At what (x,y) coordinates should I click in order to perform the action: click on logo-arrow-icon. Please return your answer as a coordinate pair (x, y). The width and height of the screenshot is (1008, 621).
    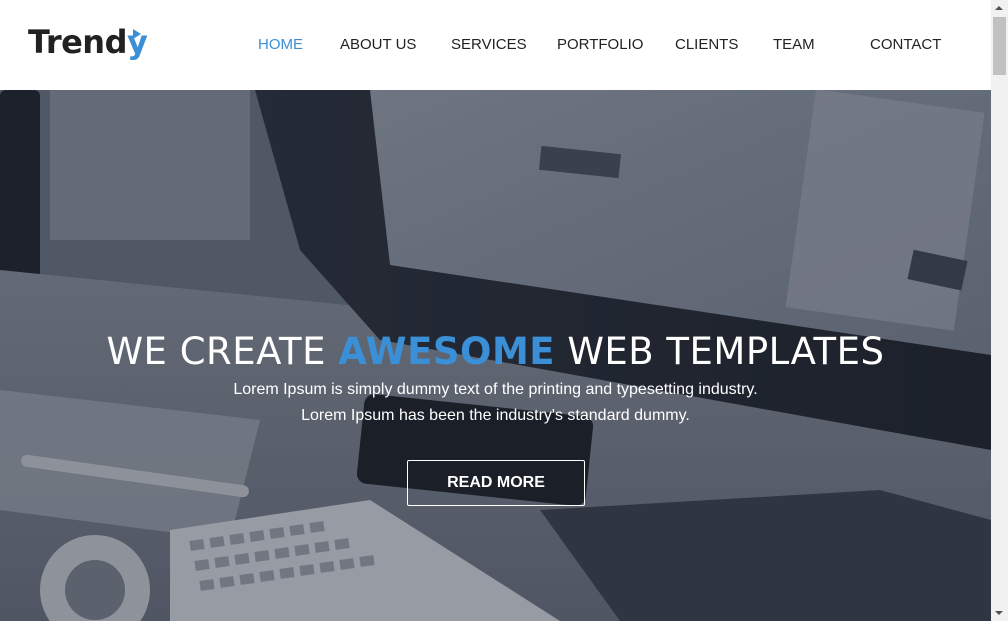
    Looking at the image, I should click on (137, 34).